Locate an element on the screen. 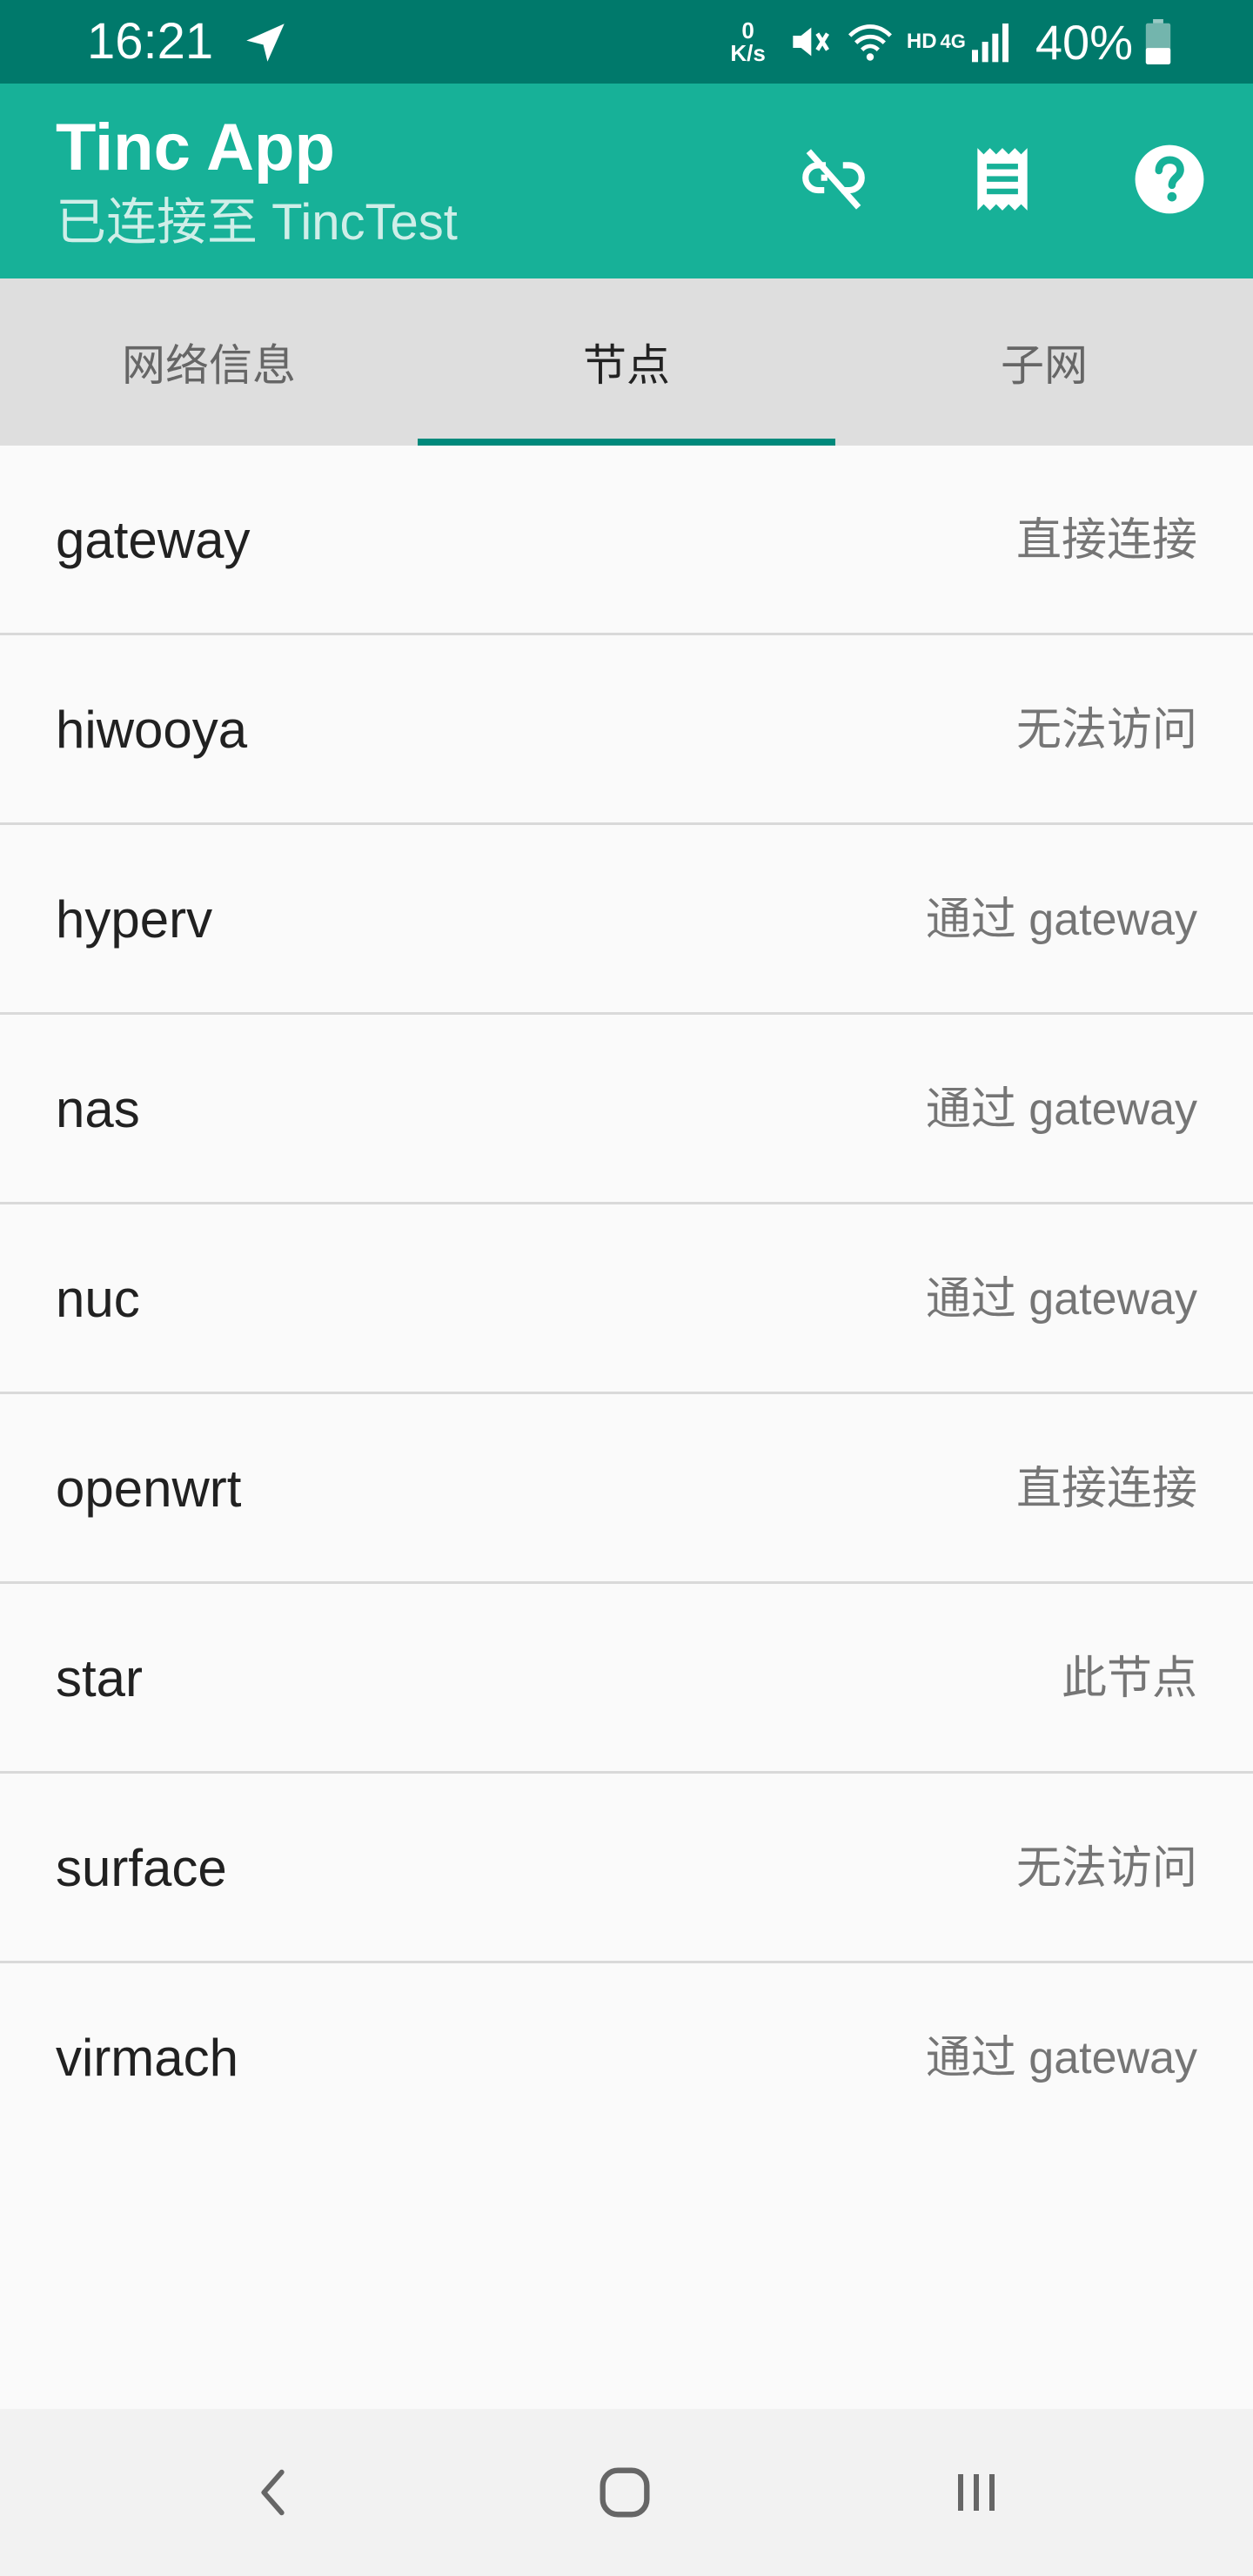  tab-network-info: 网络信息 is located at coordinates (209, 362).